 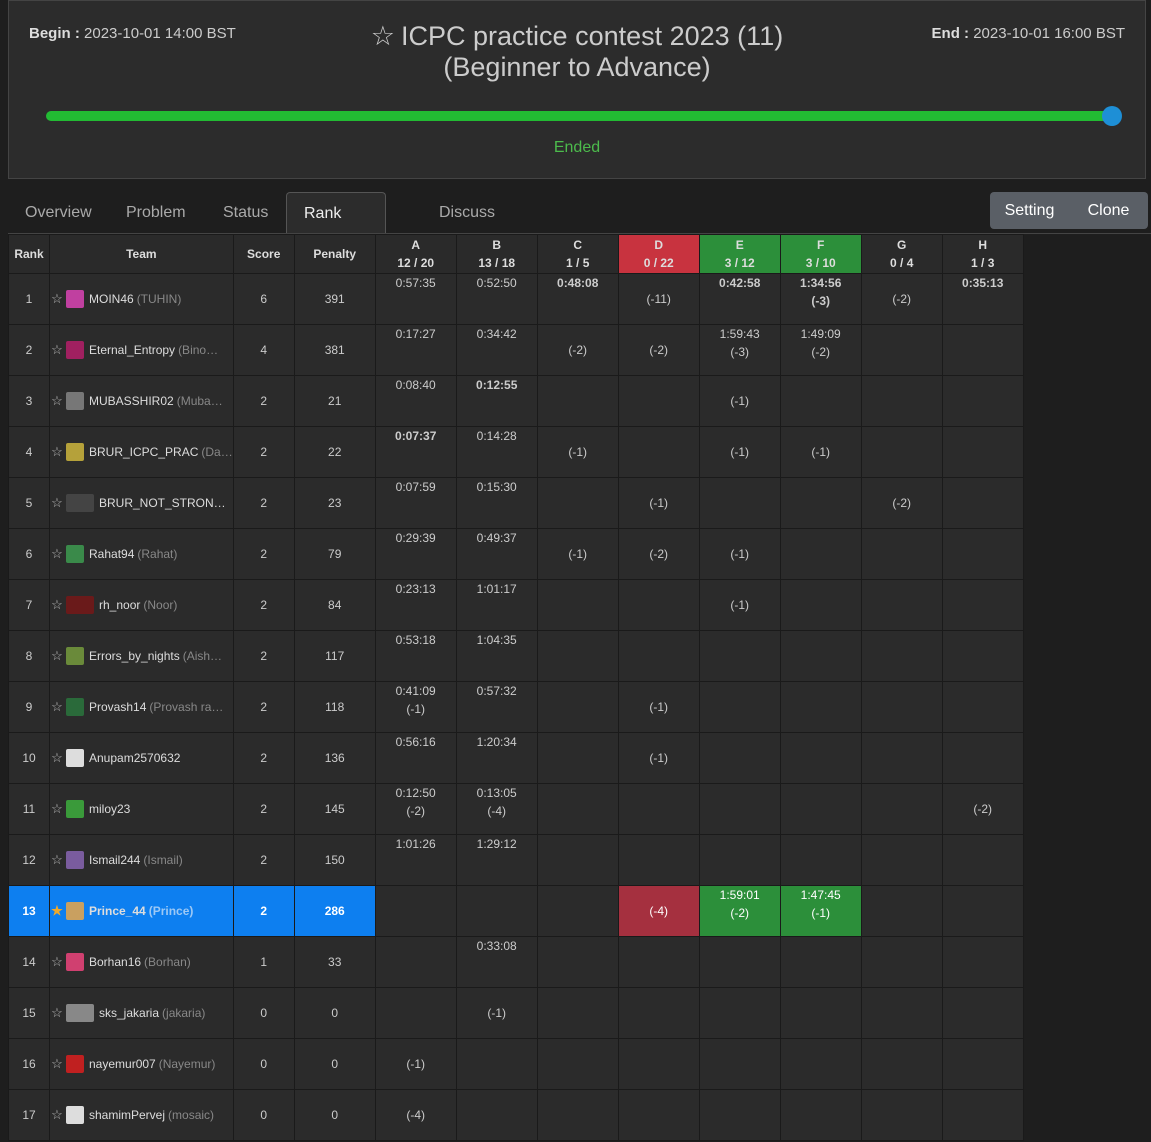 I want to click on team-handle-link: Anupam2570632, so click(x=134, y=758).